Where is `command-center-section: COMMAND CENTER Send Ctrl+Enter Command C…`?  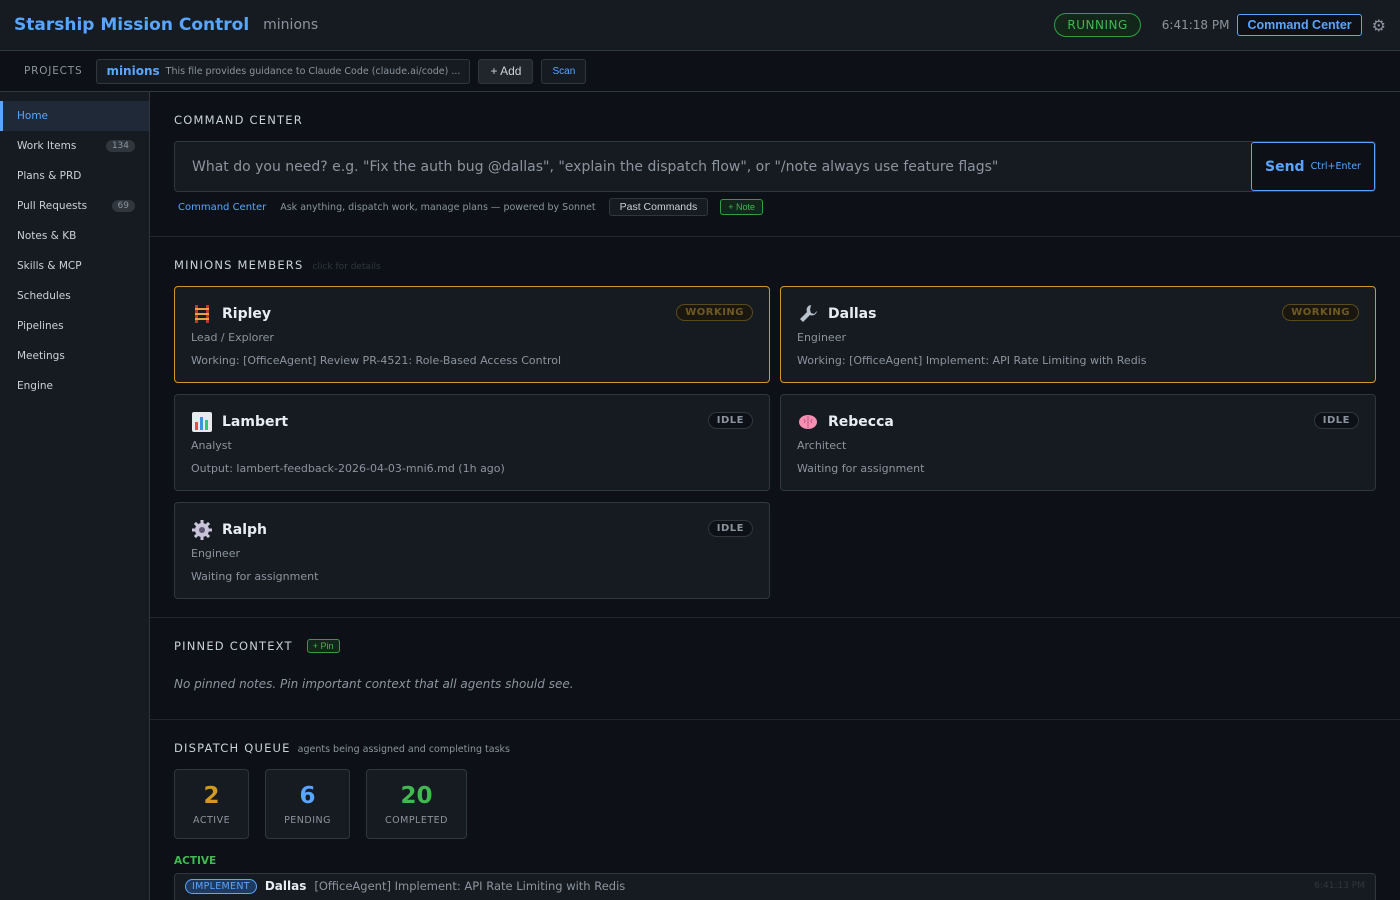 command-center-section: COMMAND CENTER Send Ctrl+Enter Command C… is located at coordinates (775, 164).